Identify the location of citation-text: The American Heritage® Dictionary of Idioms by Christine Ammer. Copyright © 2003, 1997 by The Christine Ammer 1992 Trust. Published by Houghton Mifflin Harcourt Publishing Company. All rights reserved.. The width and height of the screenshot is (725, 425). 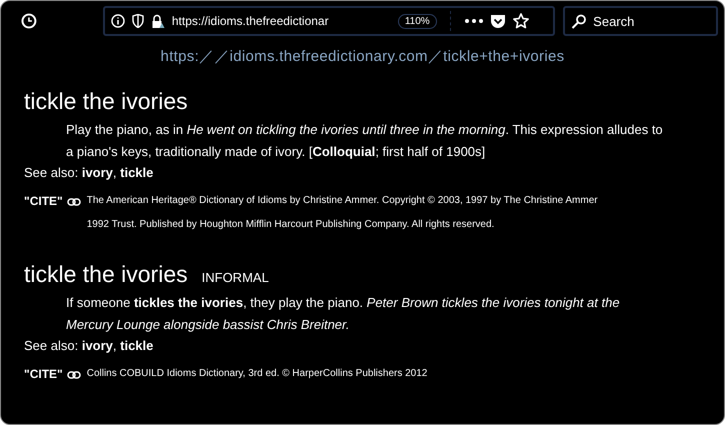
(342, 213).